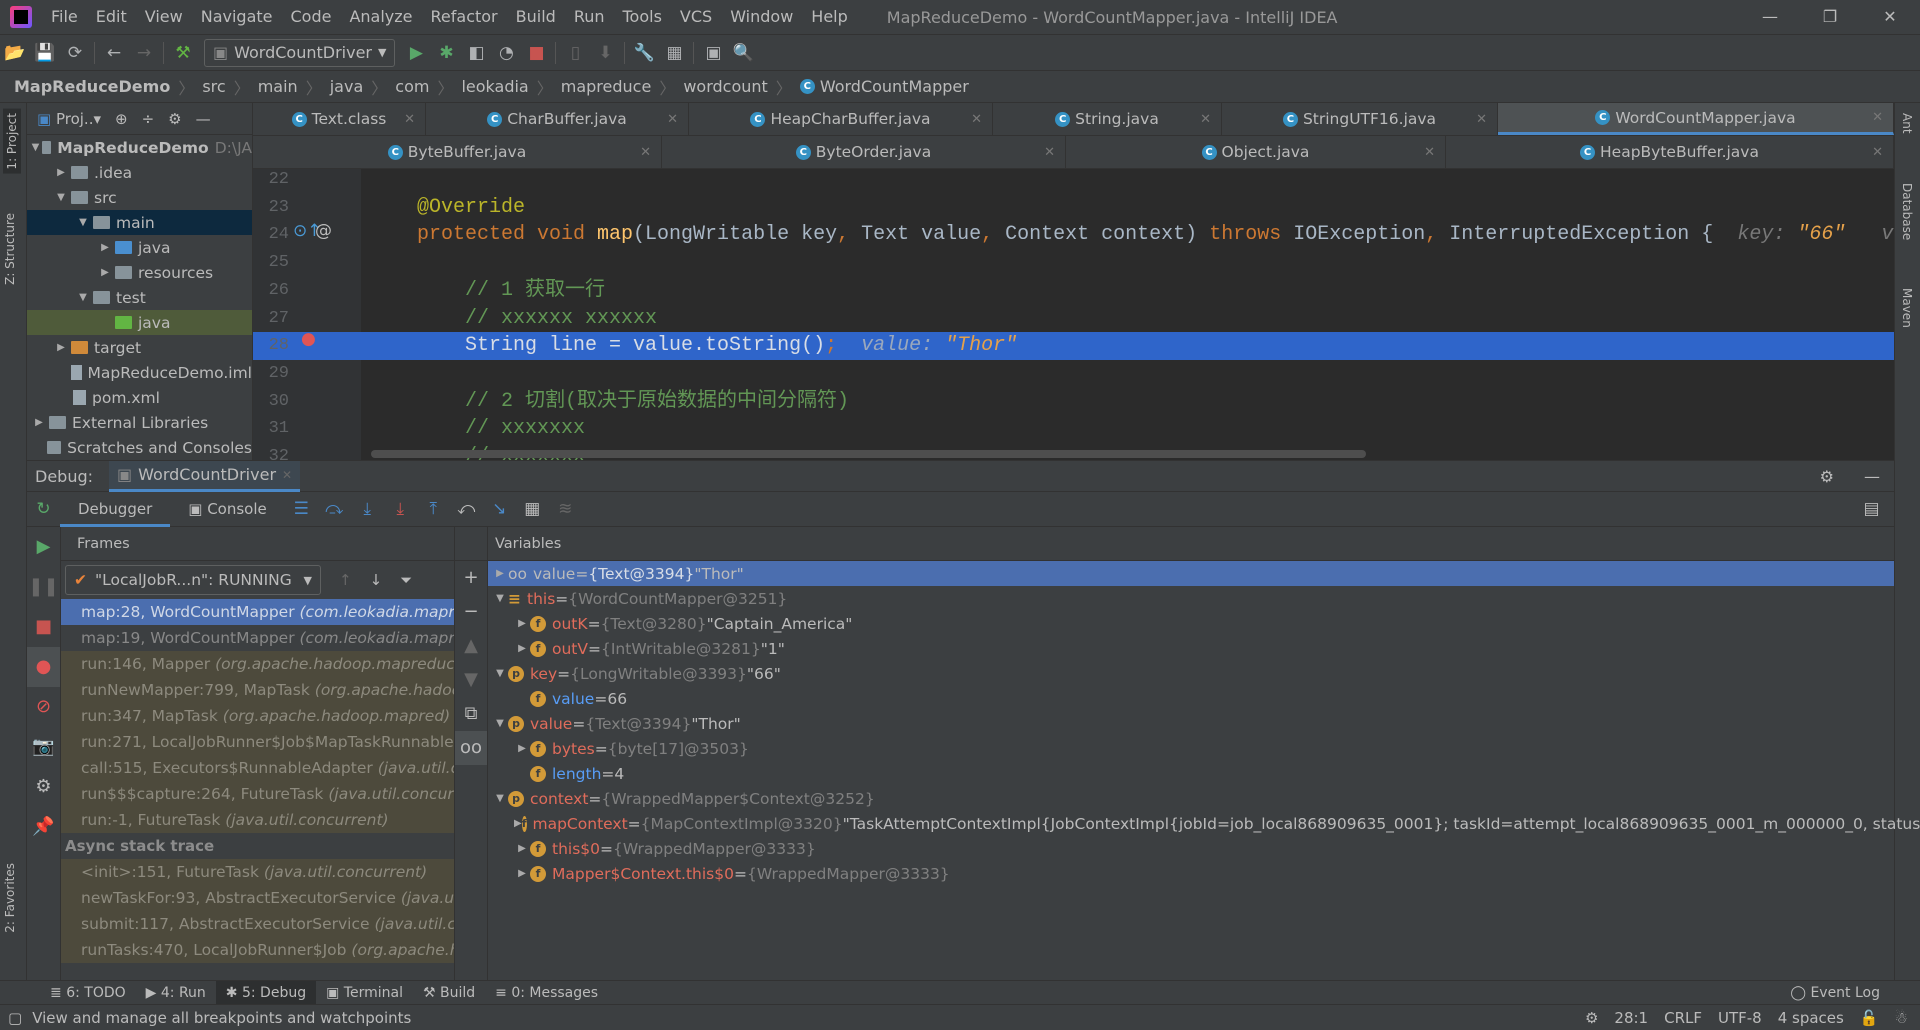 The width and height of the screenshot is (1920, 1030). I want to click on tab-debugger: Debugger, so click(115, 509).